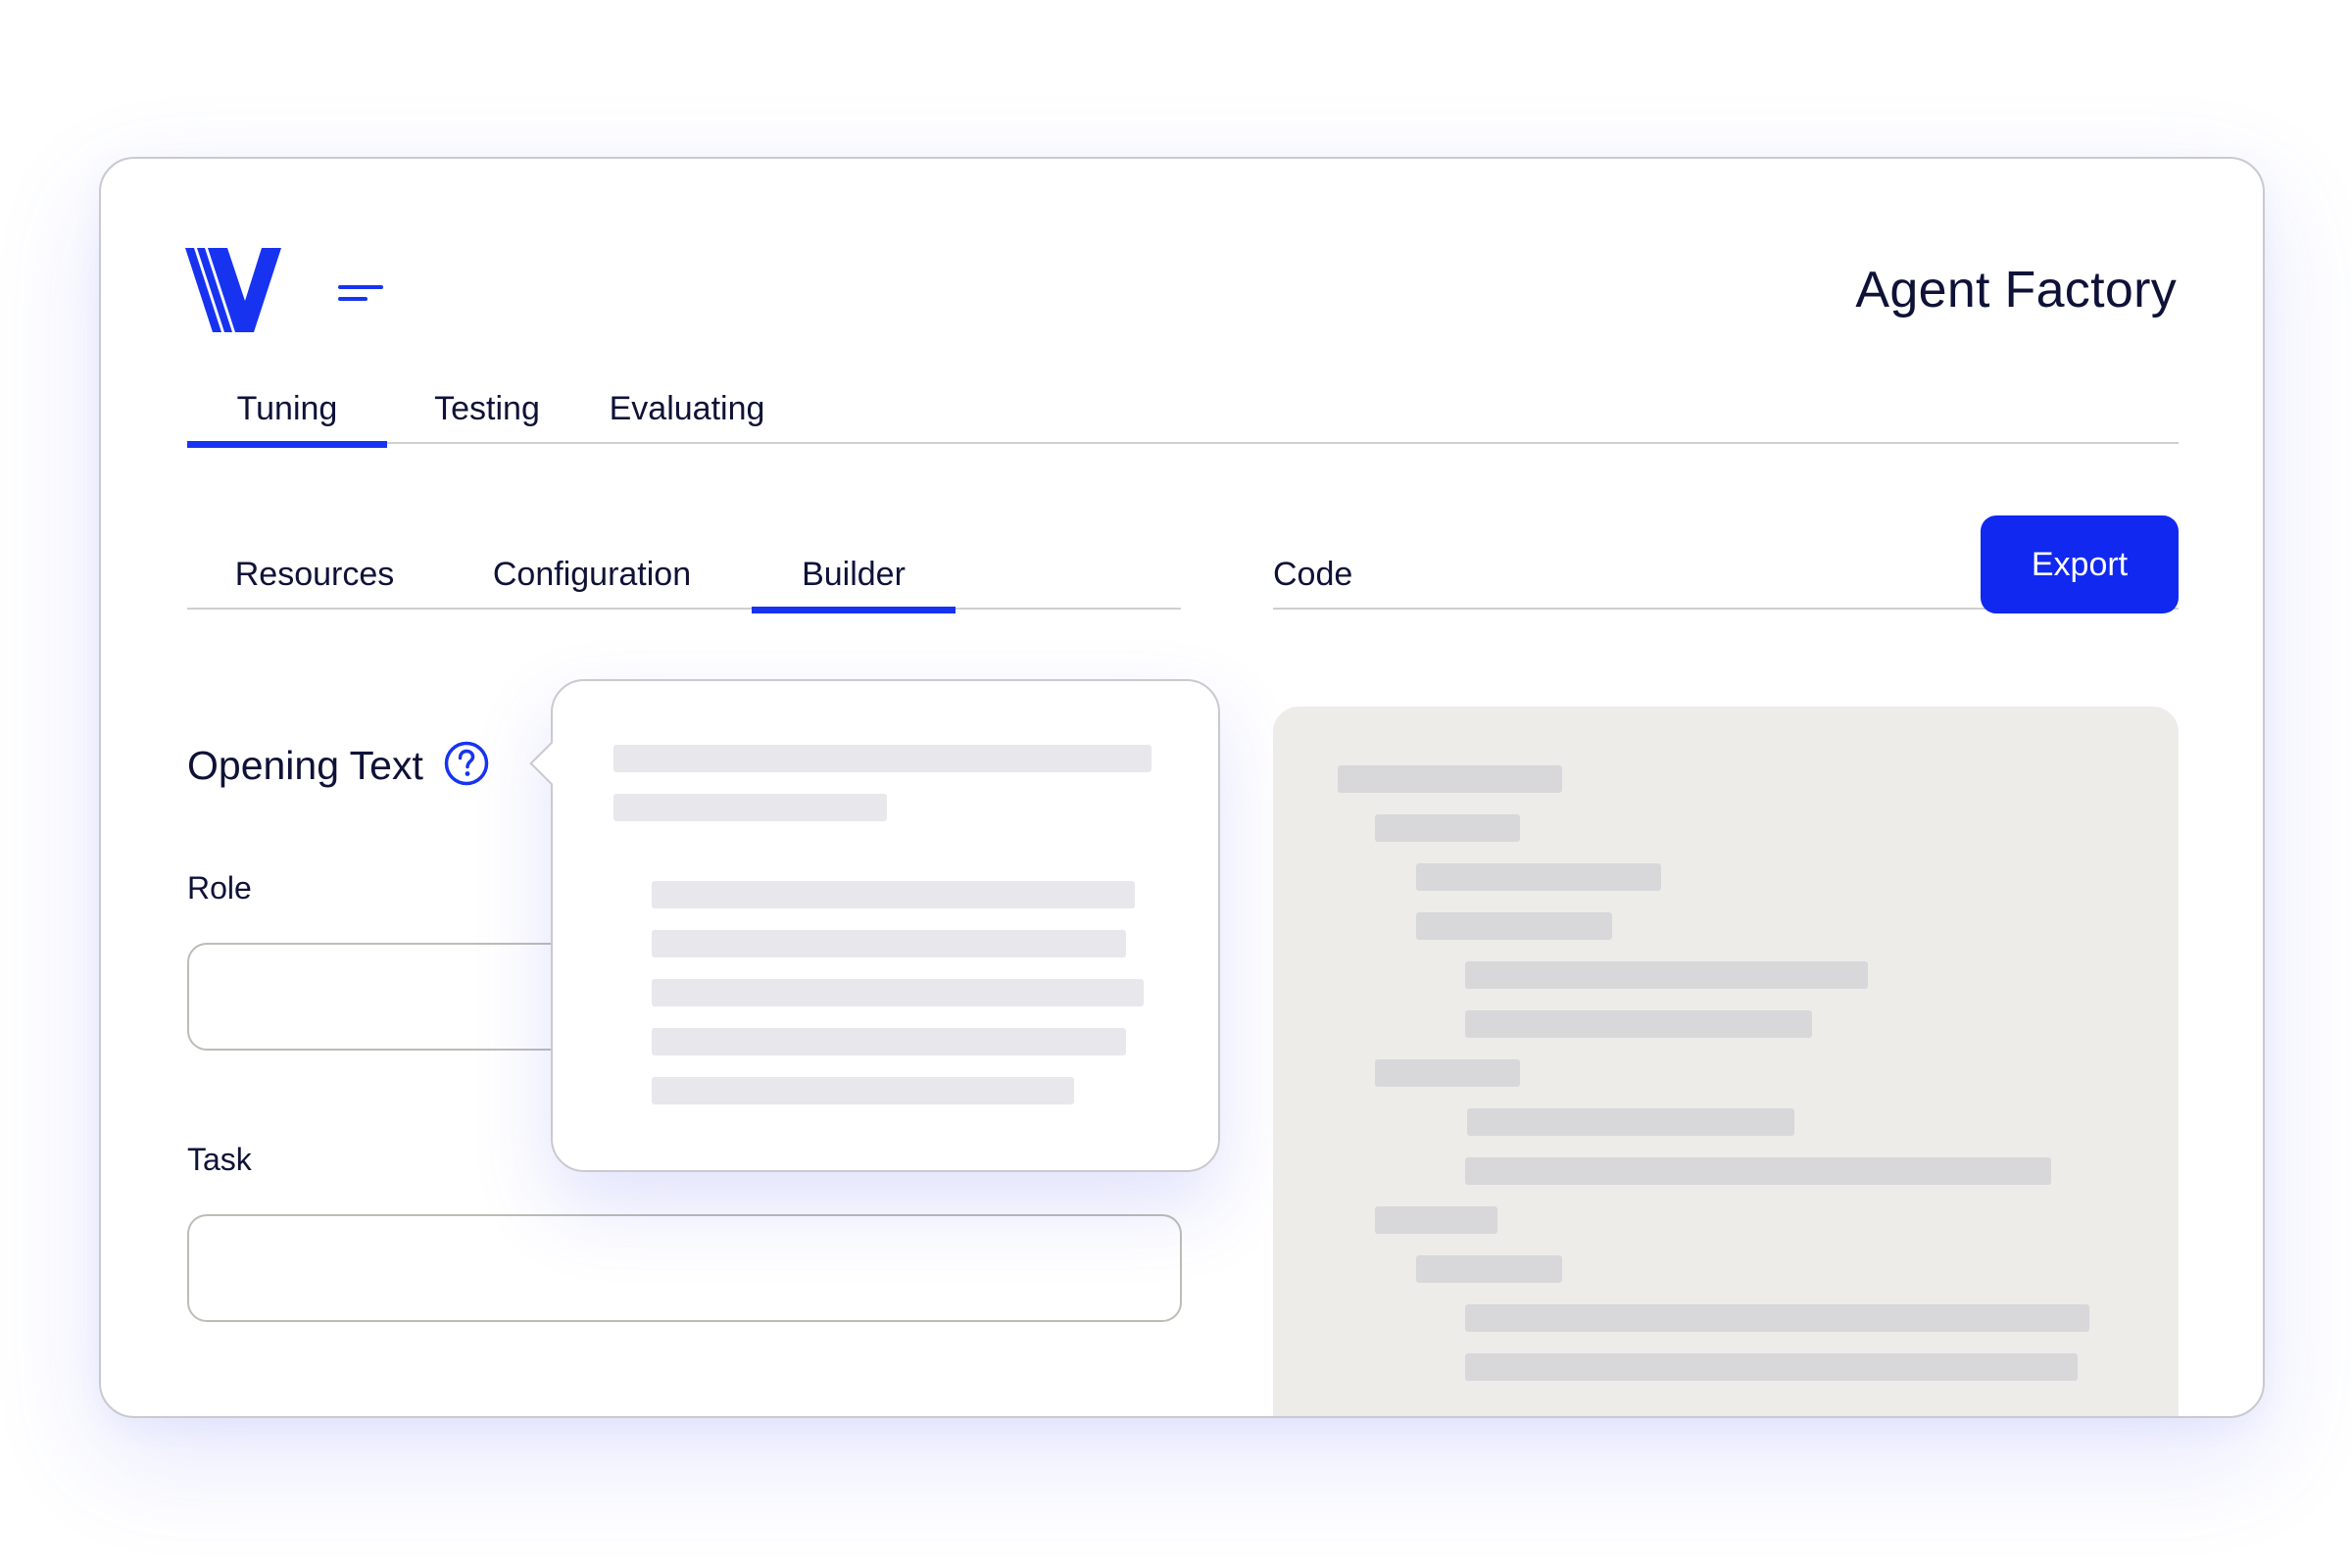  What do you see at coordinates (287, 419) in the screenshot?
I see `tab-tuning: Tuning` at bounding box center [287, 419].